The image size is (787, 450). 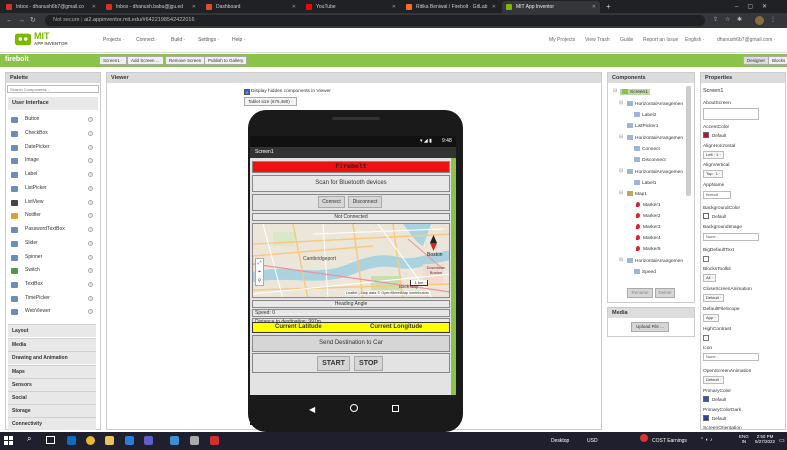 What do you see at coordinates (626, 40) in the screenshot?
I see `guide-link: Guide` at bounding box center [626, 40].